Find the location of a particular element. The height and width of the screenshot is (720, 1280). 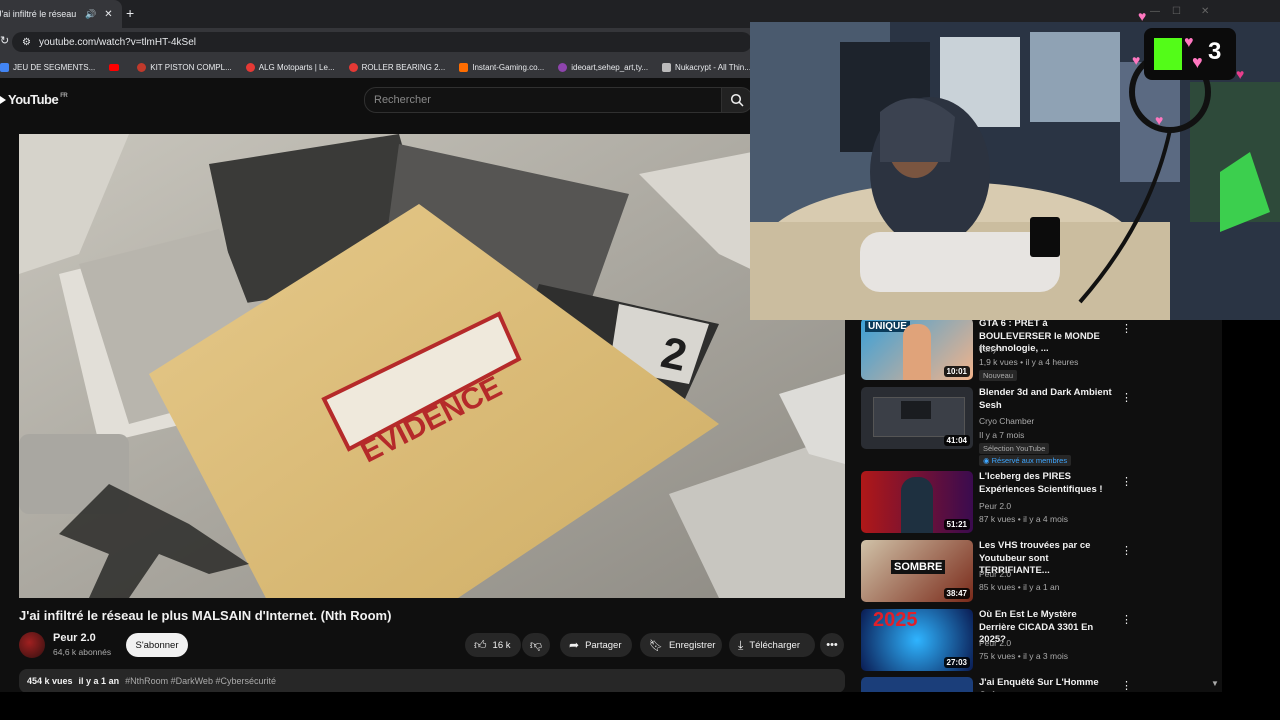

rec-meta: 87 k vues • il y a 4 mois is located at coordinates (1023, 519).